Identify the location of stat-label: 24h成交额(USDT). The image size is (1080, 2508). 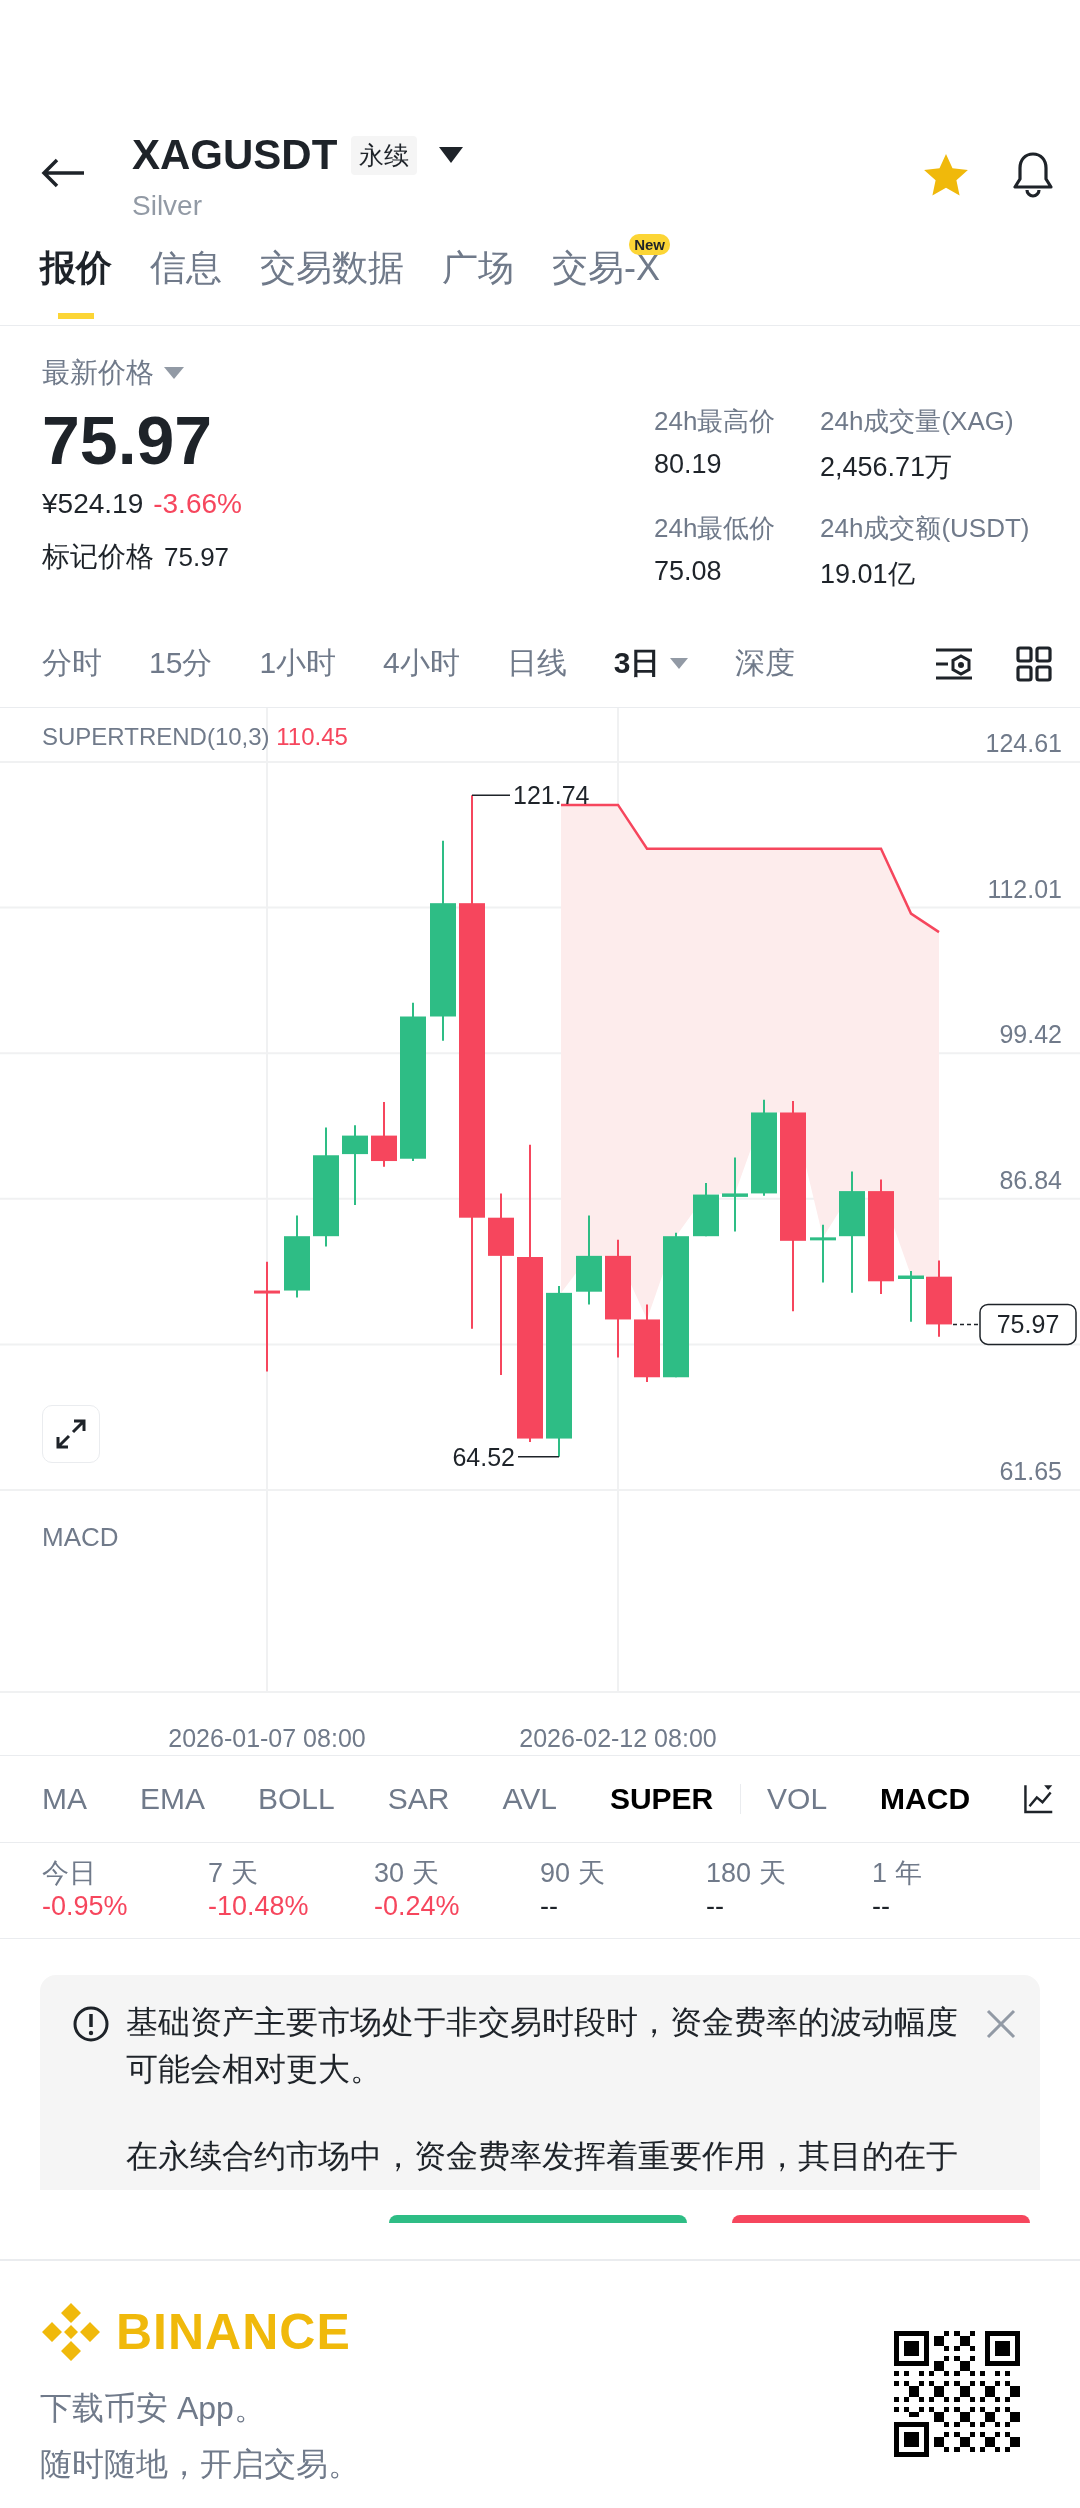
(925, 528).